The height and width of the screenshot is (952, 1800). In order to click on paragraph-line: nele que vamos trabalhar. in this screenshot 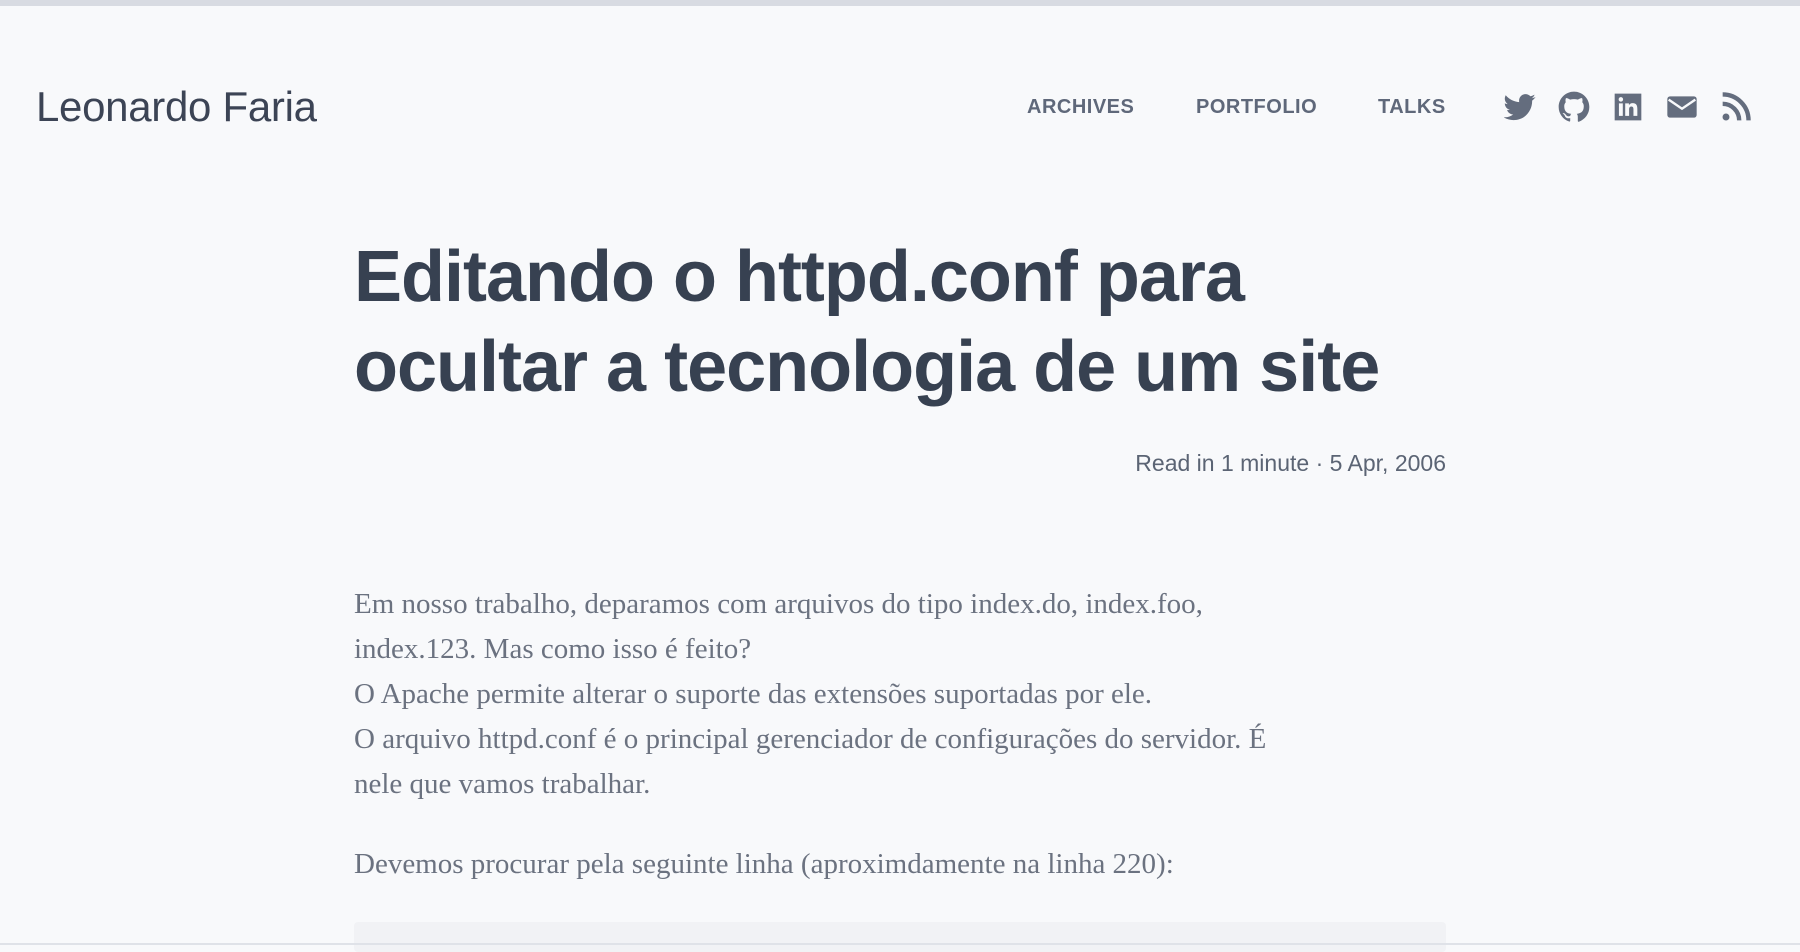, I will do `click(502, 784)`.